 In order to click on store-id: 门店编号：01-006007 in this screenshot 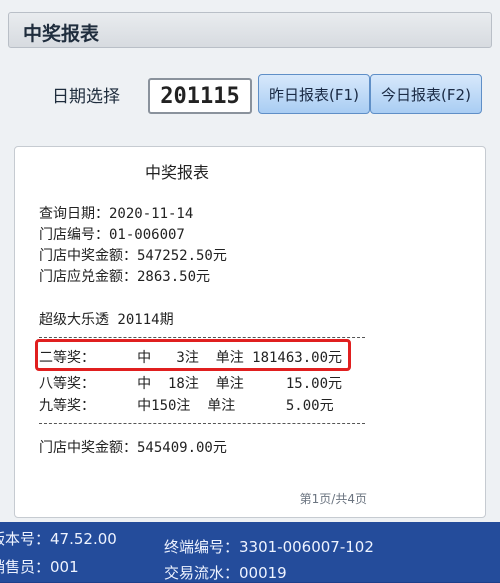, I will do `click(112, 235)`.